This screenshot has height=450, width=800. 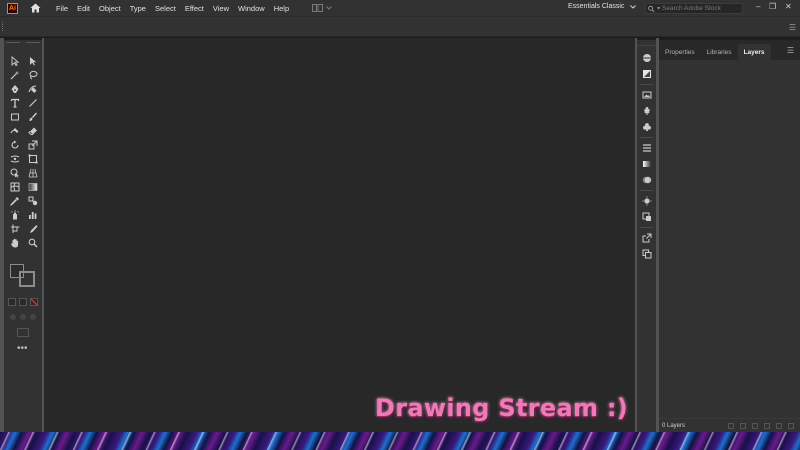 What do you see at coordinates (602, 6) in the screenshot?
I see `workspace-switcher: Essentials Classic` at bounding box center [602, 6].